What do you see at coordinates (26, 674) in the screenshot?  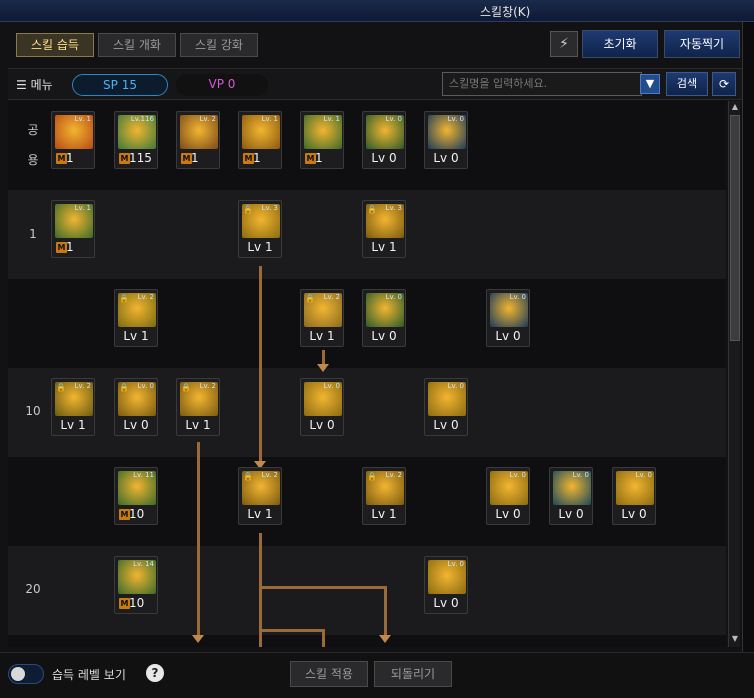 I see `show-level-toggle` at bounding box center [26, 674].